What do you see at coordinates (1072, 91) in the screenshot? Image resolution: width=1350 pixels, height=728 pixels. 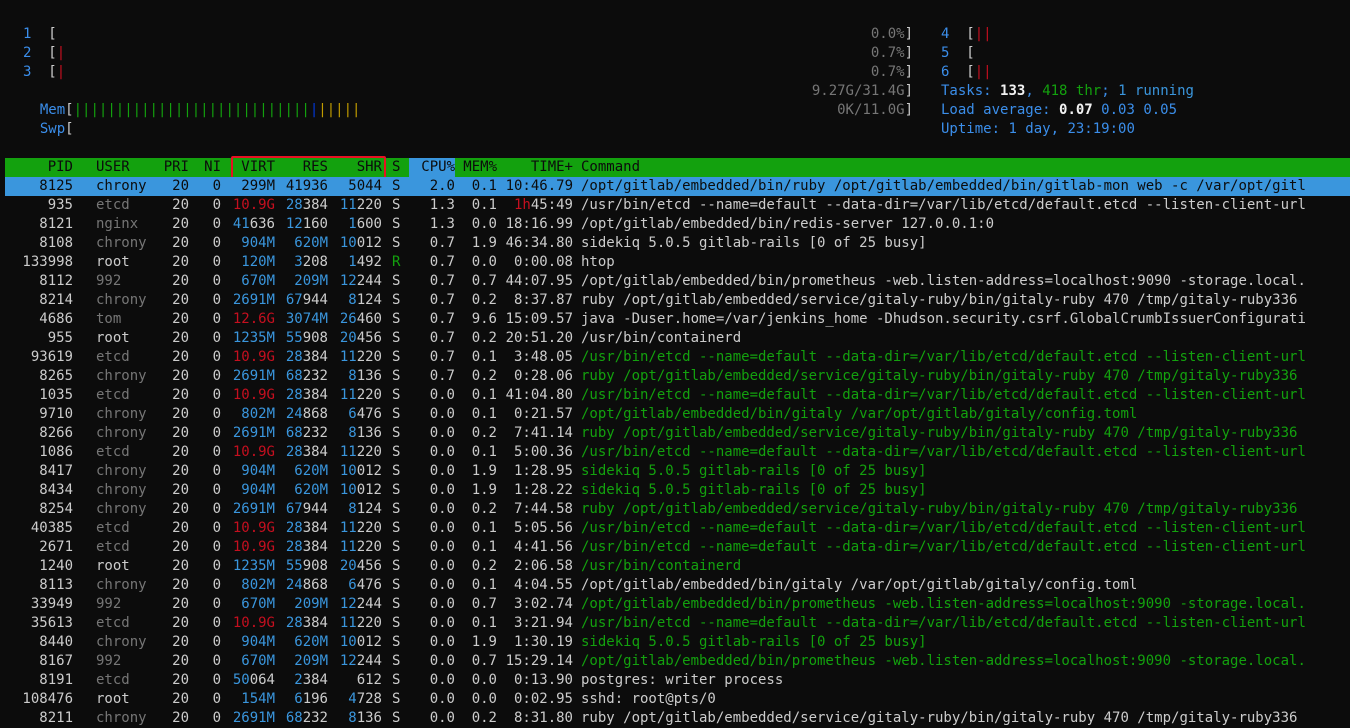 I see `tasks-threads: 418 thr` at bounding box center [1072, 91].